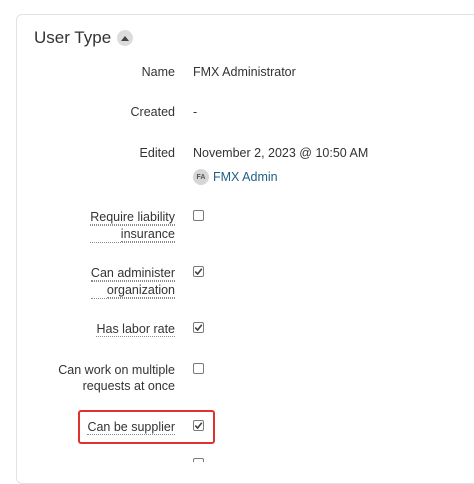 The image size is (474, 484). Describe the element at coordinates (198, 368) in the screenshot. I see `can-work-on-multiple-requests-checkbox` at that location.